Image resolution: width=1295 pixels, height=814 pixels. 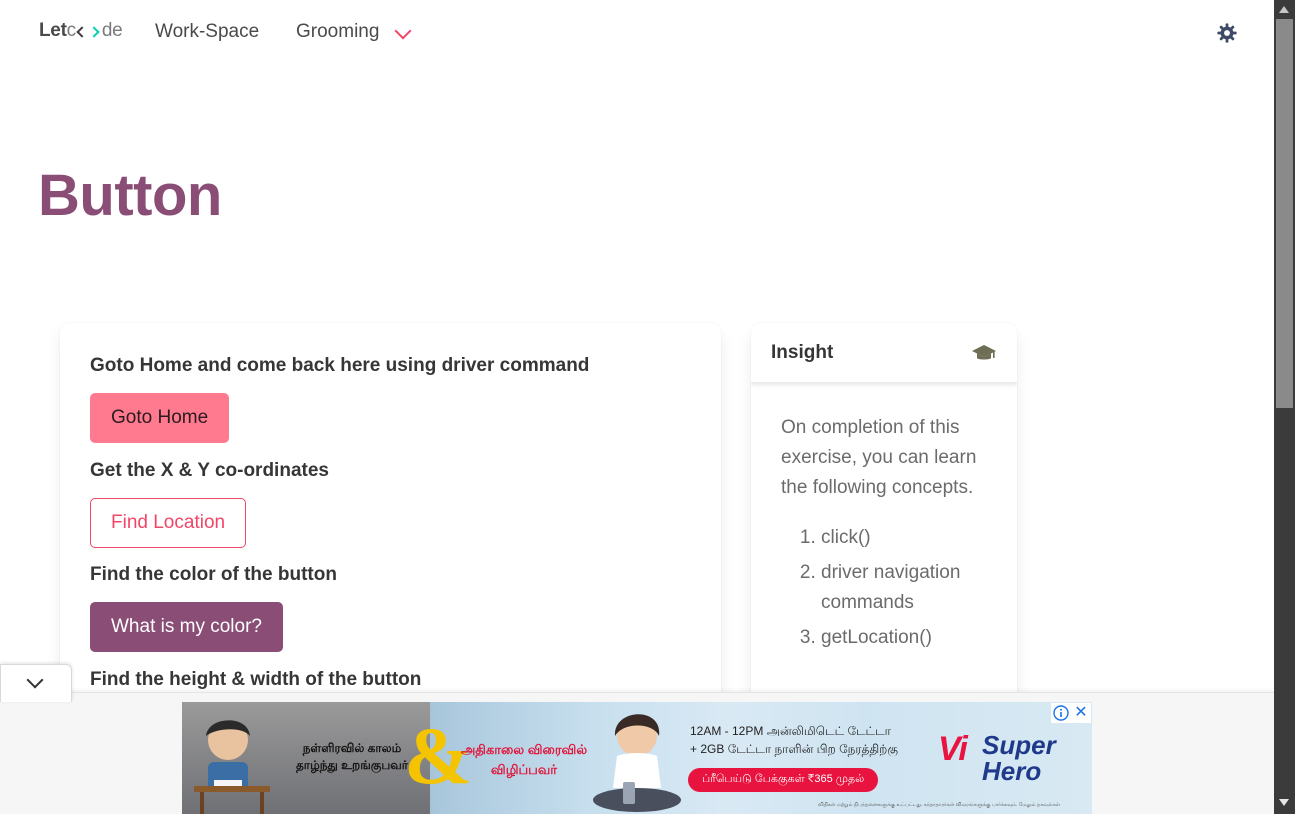 What do you see at coordinates (207, 32) in the screenshot?
I see `nav-work-space: Work-Space` at bounding box center [207, 32].